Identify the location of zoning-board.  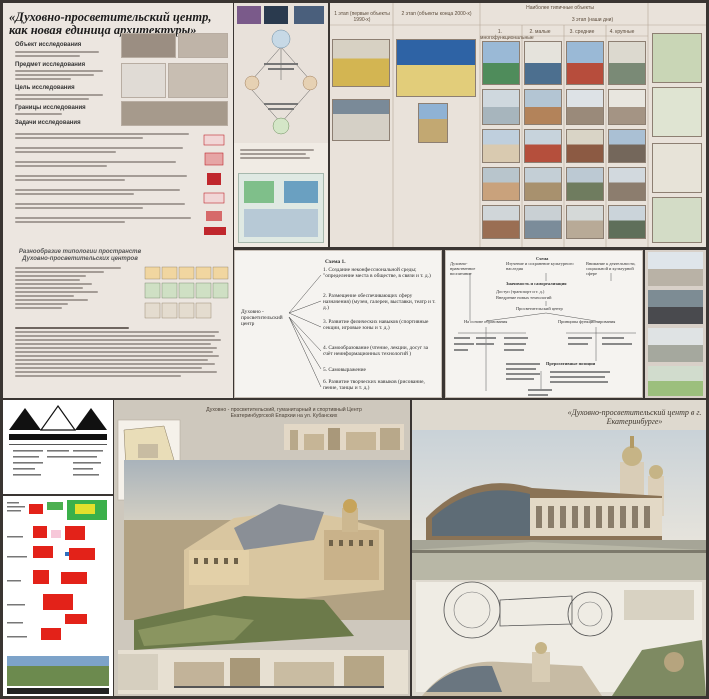
(58, 596).